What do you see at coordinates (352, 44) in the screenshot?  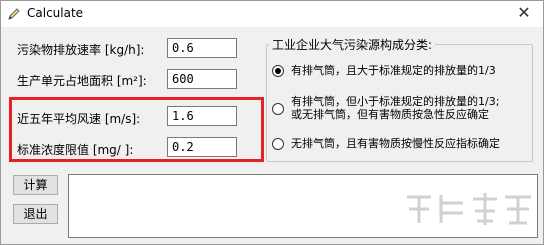 I see `group-title: 工业企业大气污染源构成分类:` at bounding box center [352, 44].